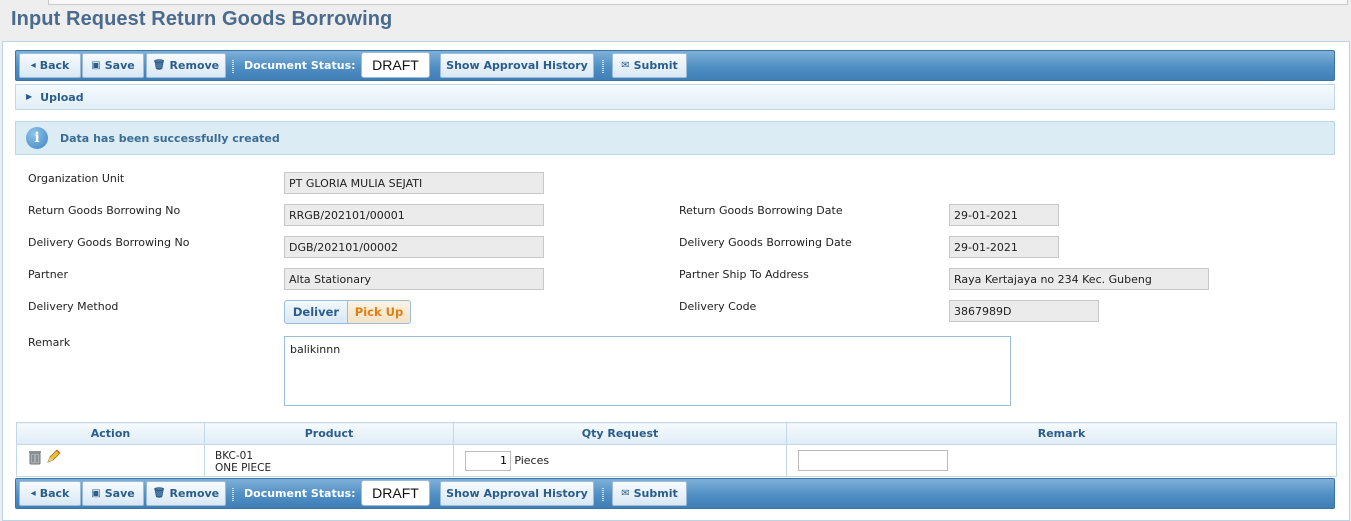  What do you see at coordinates (234, 456) in the screenshot?
I see `product-code: BKC-01` at bounding box center [234, 456].